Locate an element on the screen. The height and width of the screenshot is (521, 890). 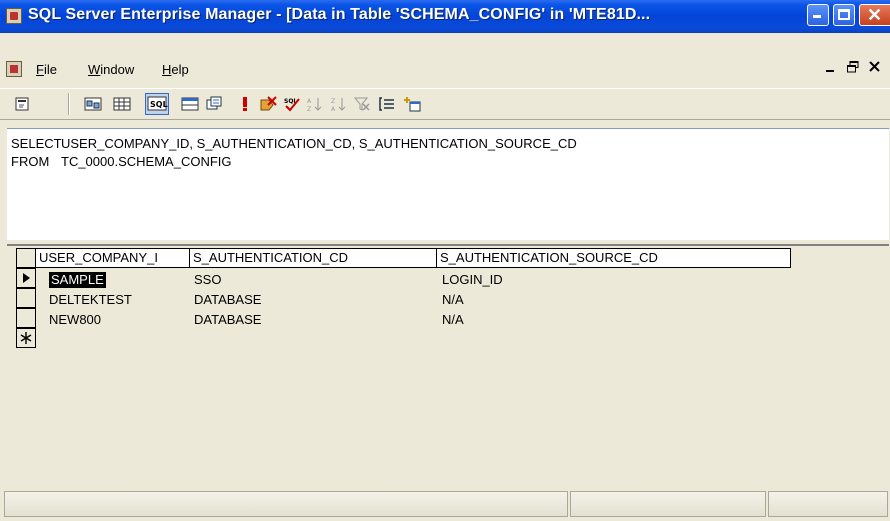
row-selector-current is located at coordinates (26, 278).